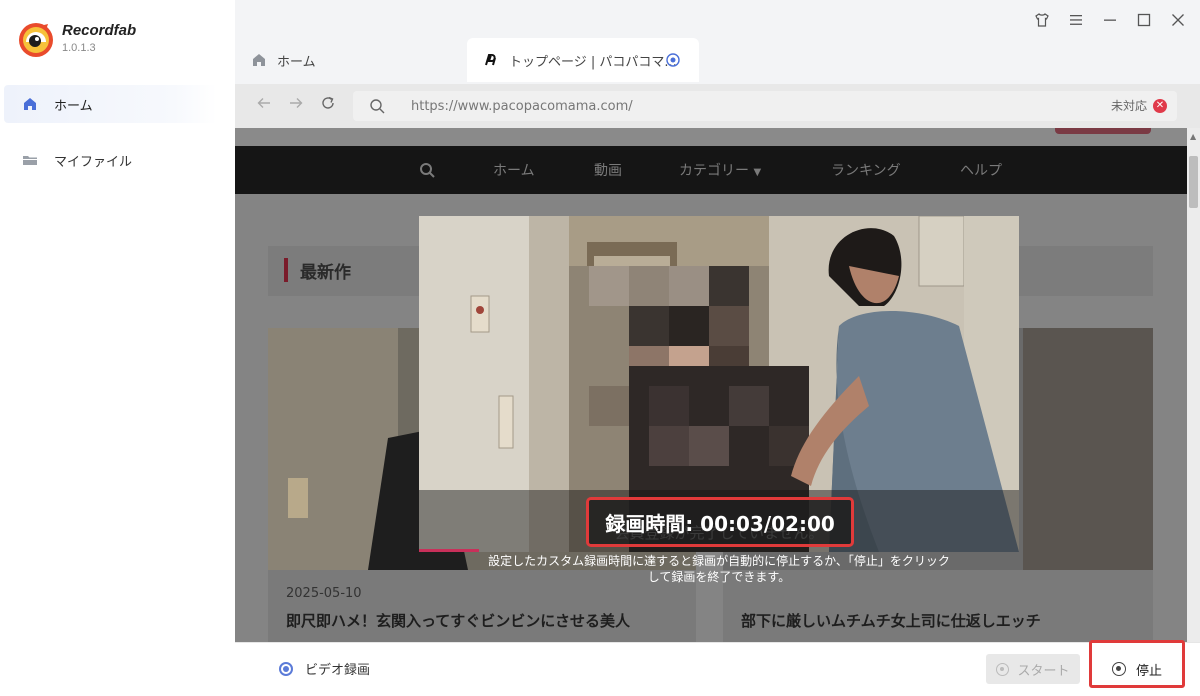 The image size is (1200, 696). I want to click on tab-home: ホーム, so click(283, 60).